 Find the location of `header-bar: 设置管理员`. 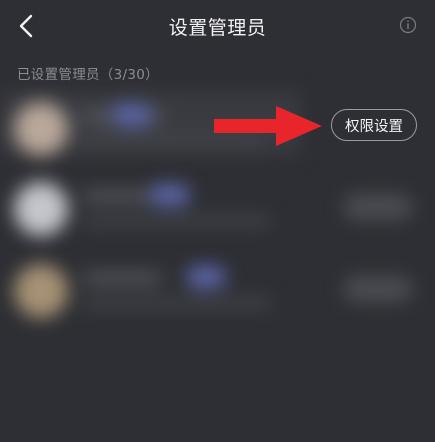

header-bar: 设置管理员 is located at coordinates (217, 26).